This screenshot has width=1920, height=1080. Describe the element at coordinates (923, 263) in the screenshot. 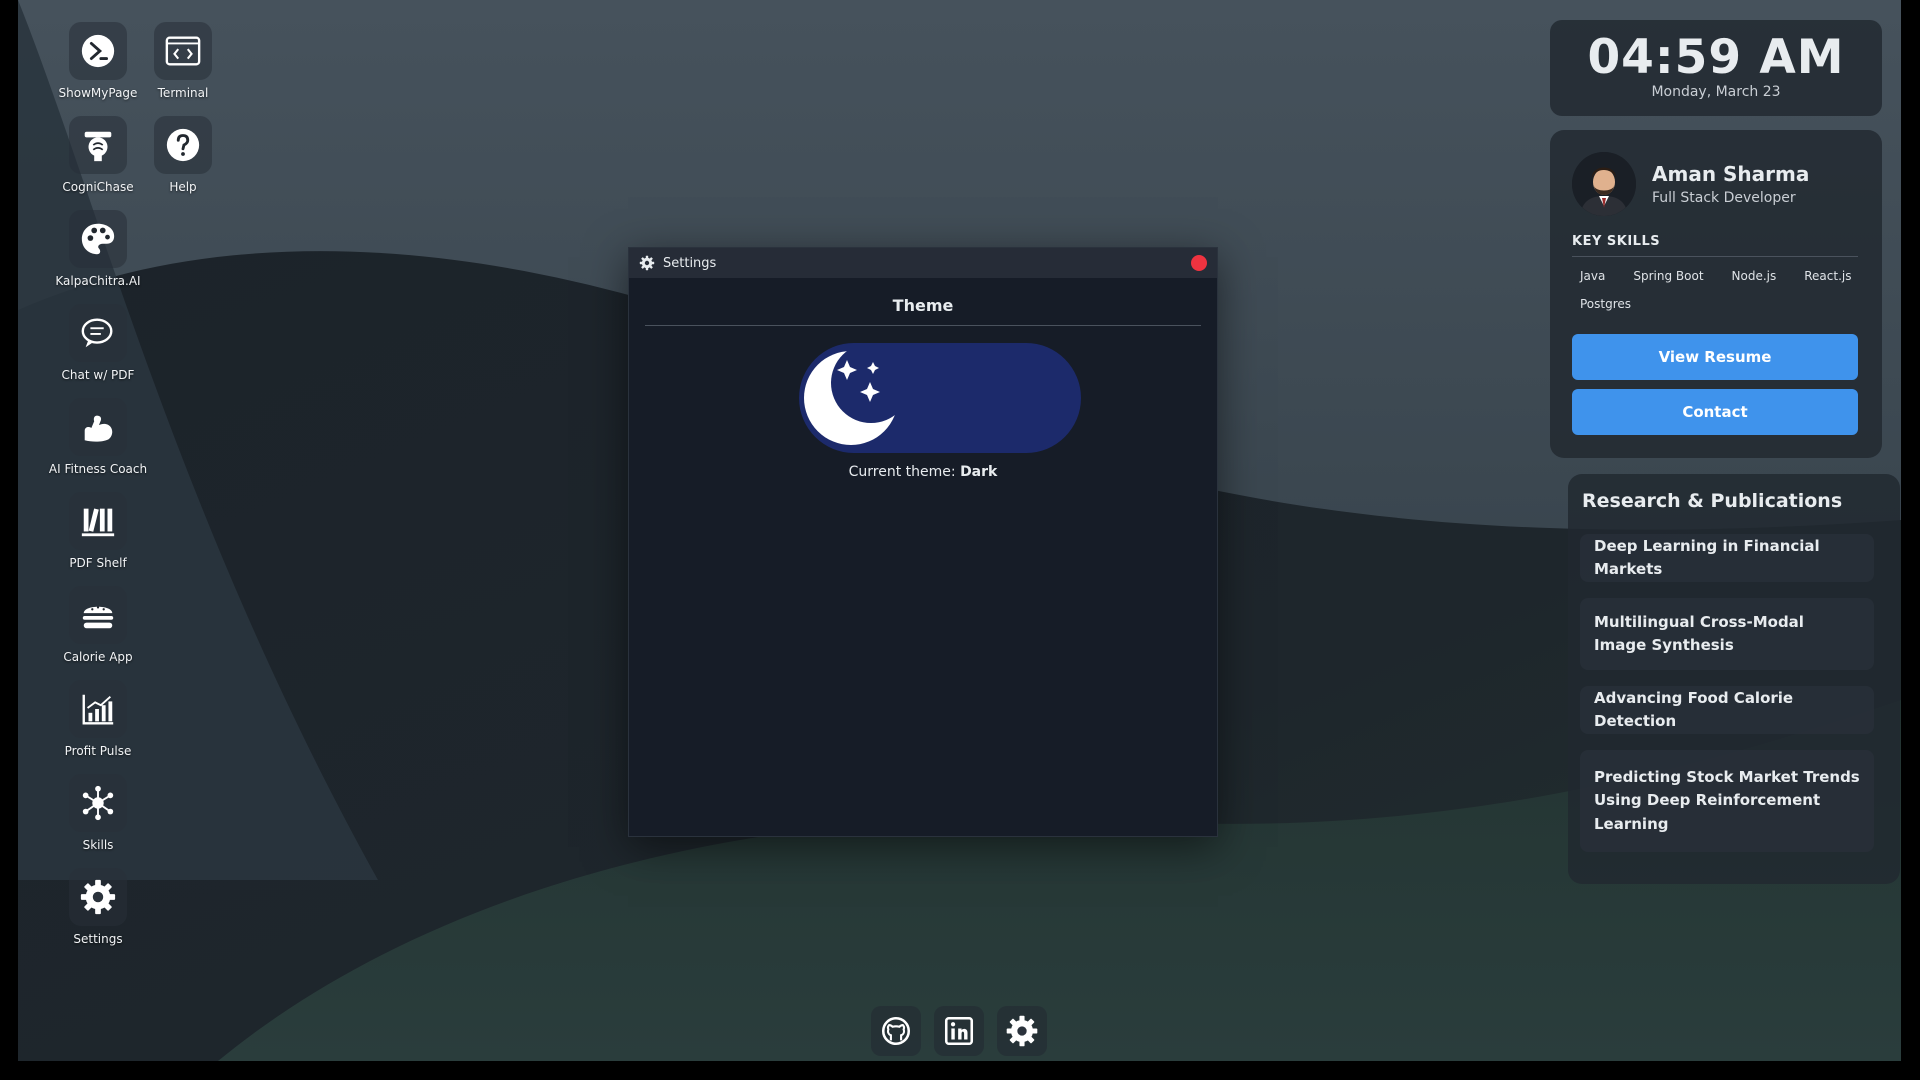

I see `window-titlebar: Settings` at that location.